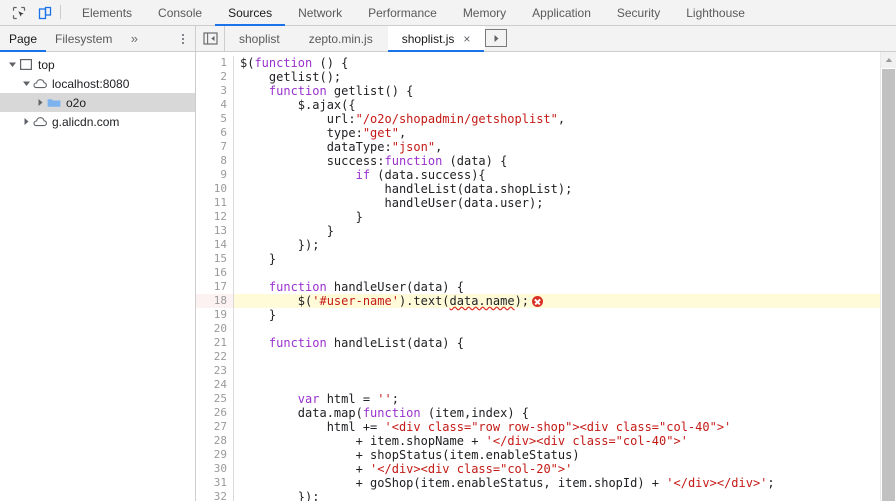 The height and width of the screenshot is (501, 896). Describe the element at coordinates (888, 285) in the screenshot. I see `scrollbar-thumb` at that location.